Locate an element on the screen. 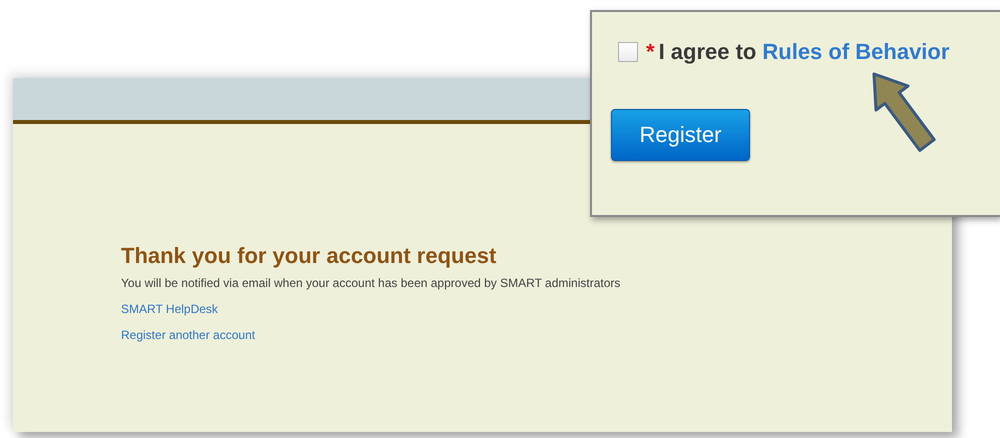 The width and height of the screenshot is (1000, 438). agree-checkbox is located at coordinates (628, 52).